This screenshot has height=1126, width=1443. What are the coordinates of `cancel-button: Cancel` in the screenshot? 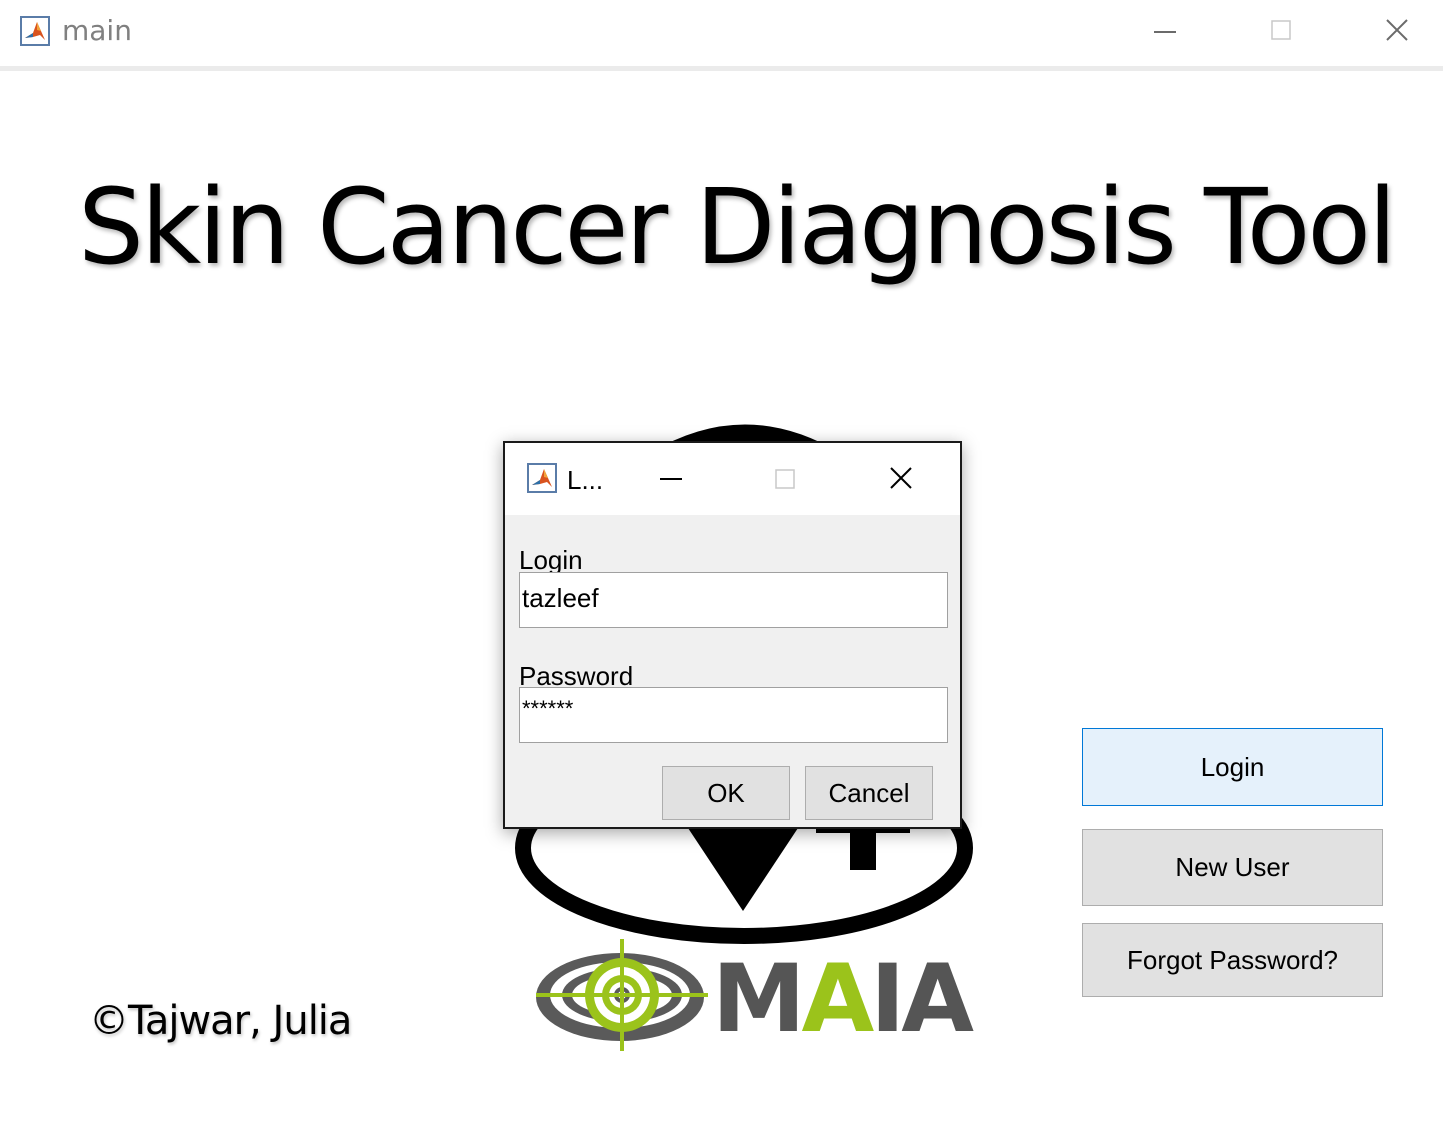 It's located at (869, 793).